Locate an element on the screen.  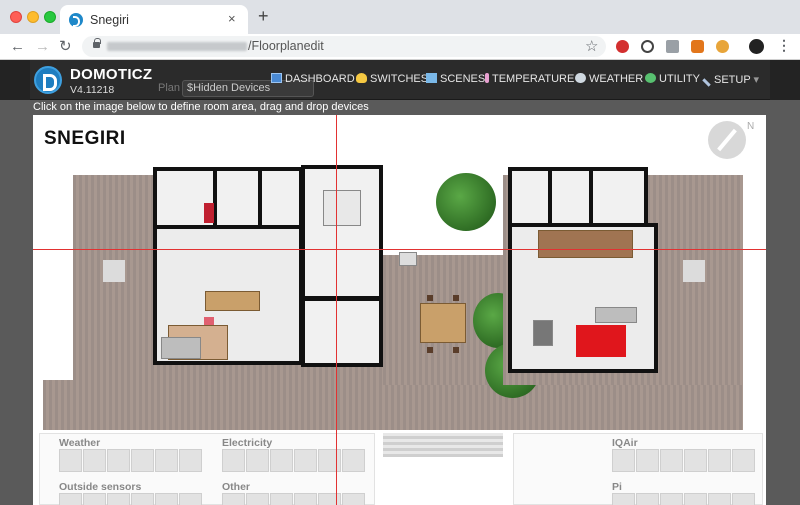
bookmark-star-icon: ☆ is located at coordinates (591, 46).